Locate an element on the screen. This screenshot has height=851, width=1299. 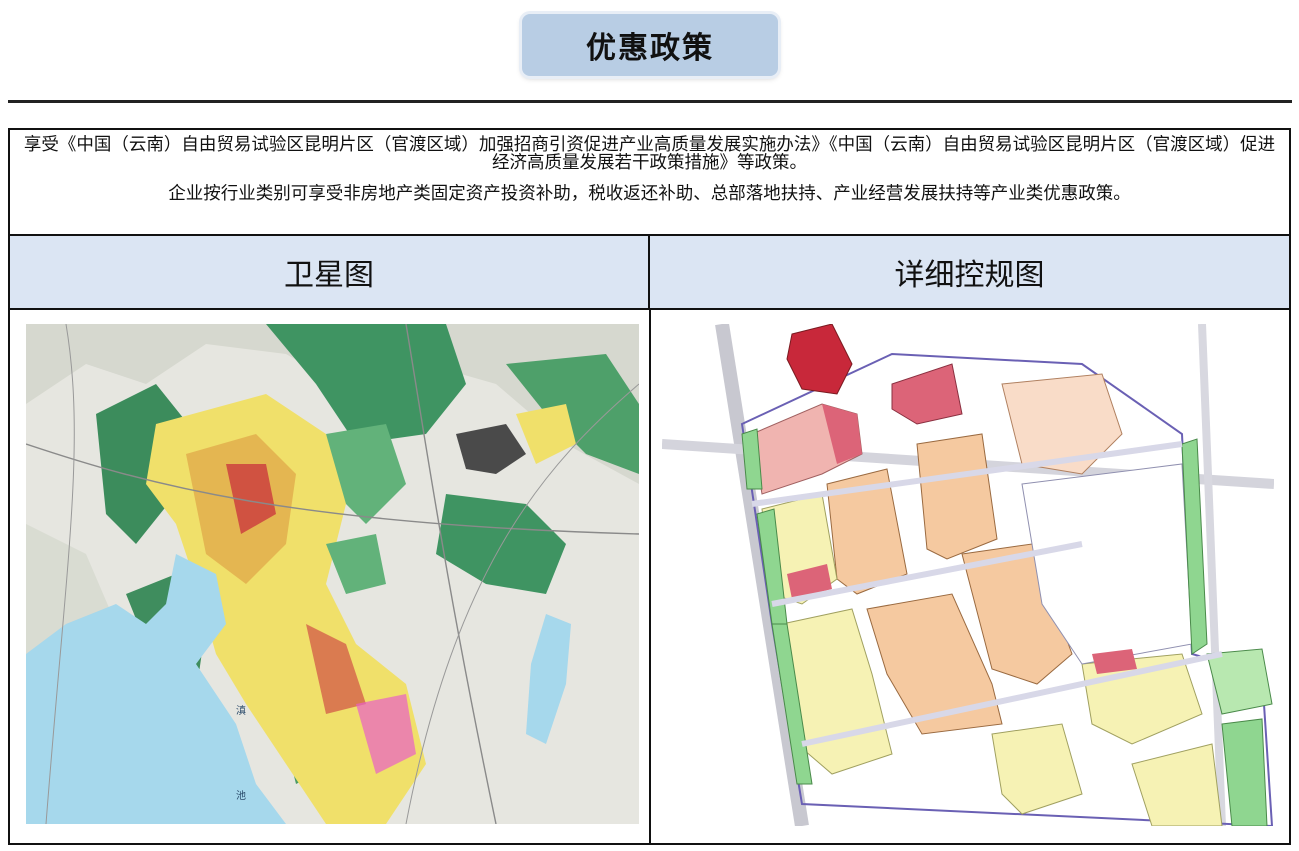
lake-label-2: 池 is located at coordinates (241, 795).